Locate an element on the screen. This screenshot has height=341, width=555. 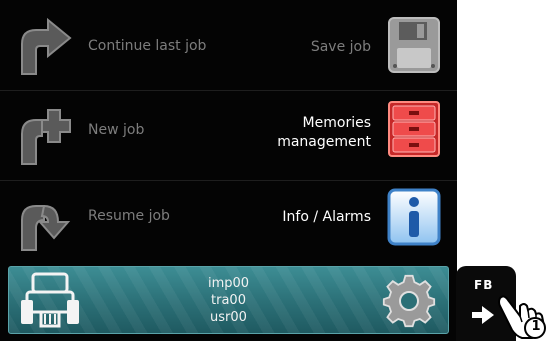
arrow-right-icon is located at coordinates (483, 315).